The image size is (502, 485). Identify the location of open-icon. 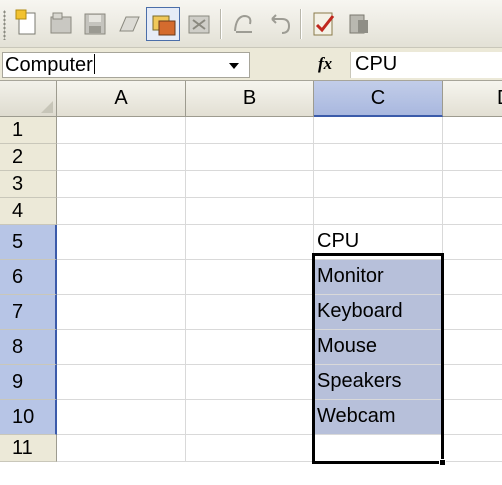
(61, 24).